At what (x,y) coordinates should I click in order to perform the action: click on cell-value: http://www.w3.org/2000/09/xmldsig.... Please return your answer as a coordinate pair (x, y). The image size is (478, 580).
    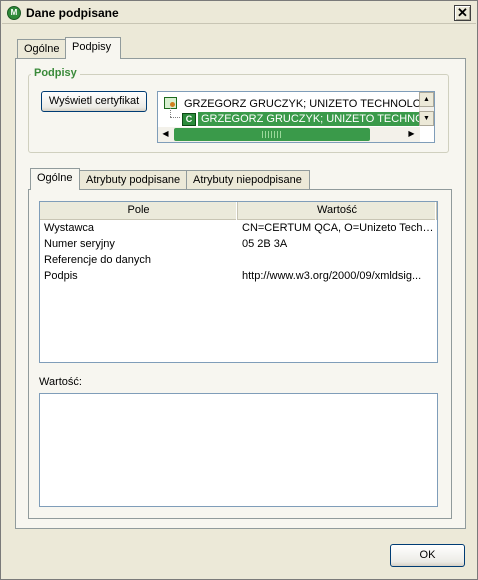
    Looking at the image, I should click on (332, 276).